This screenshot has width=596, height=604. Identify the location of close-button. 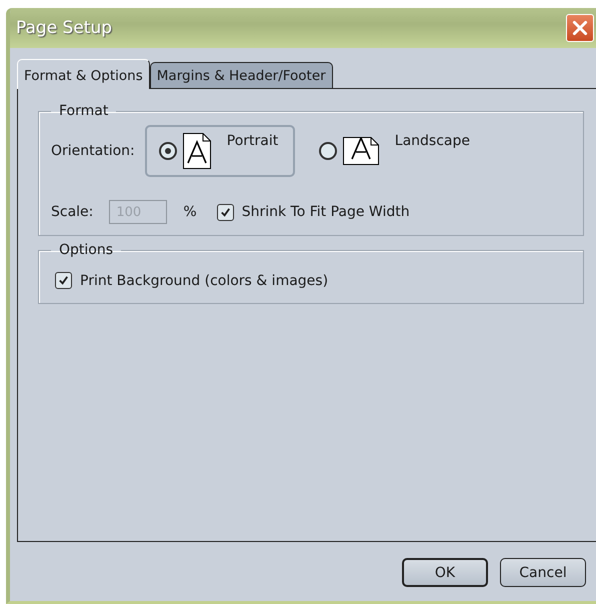
(580, 28).